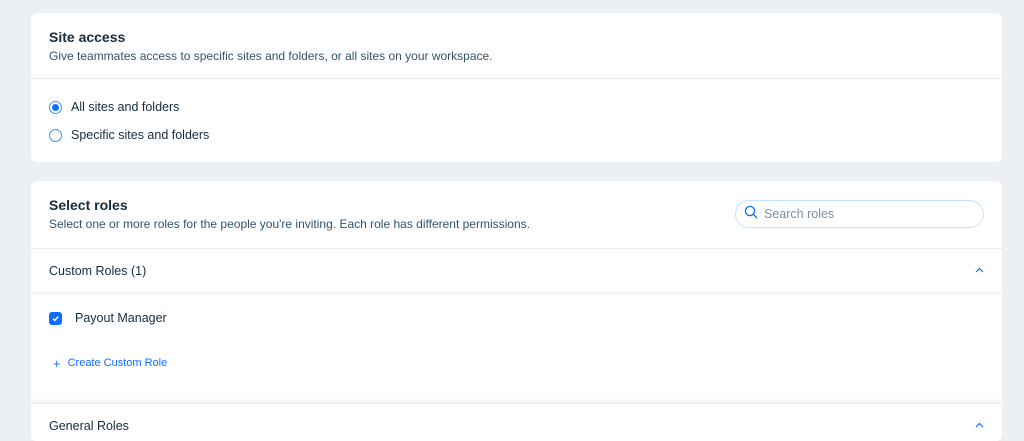 This screenshot has width=1024, height=441. What do you see at coordinates (55, 318) in the screenshot?
I see `checkbox-checked-icon` at bounding box center [55, 318].